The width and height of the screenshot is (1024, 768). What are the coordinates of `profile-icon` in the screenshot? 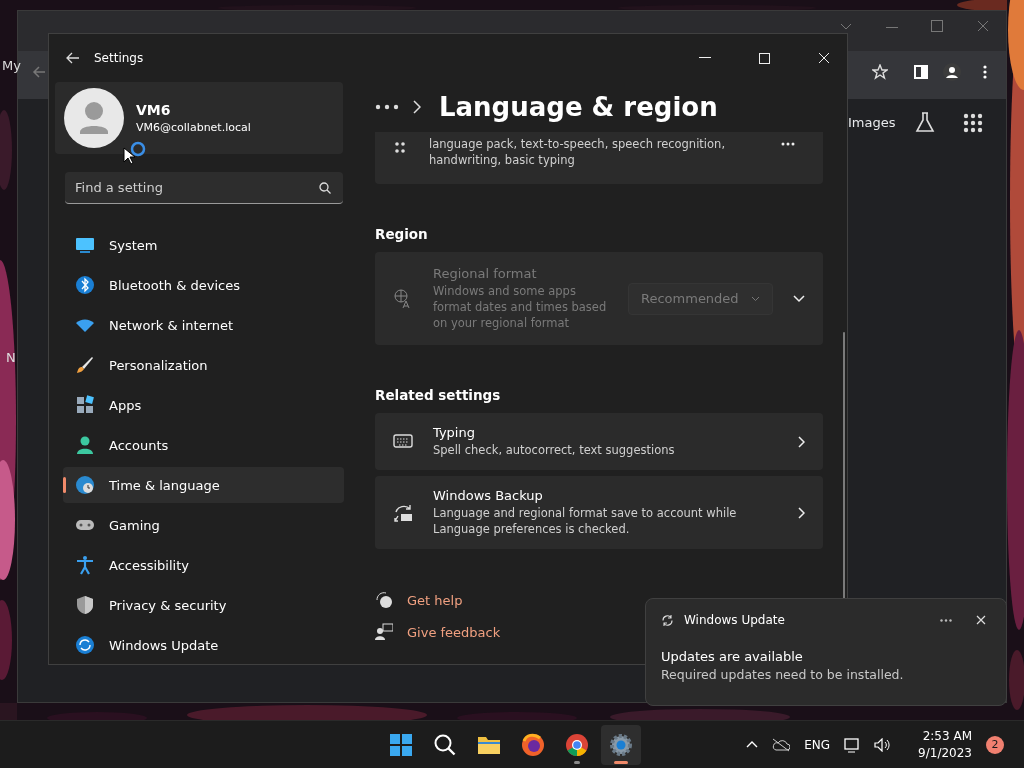 It's located at (952, 72).